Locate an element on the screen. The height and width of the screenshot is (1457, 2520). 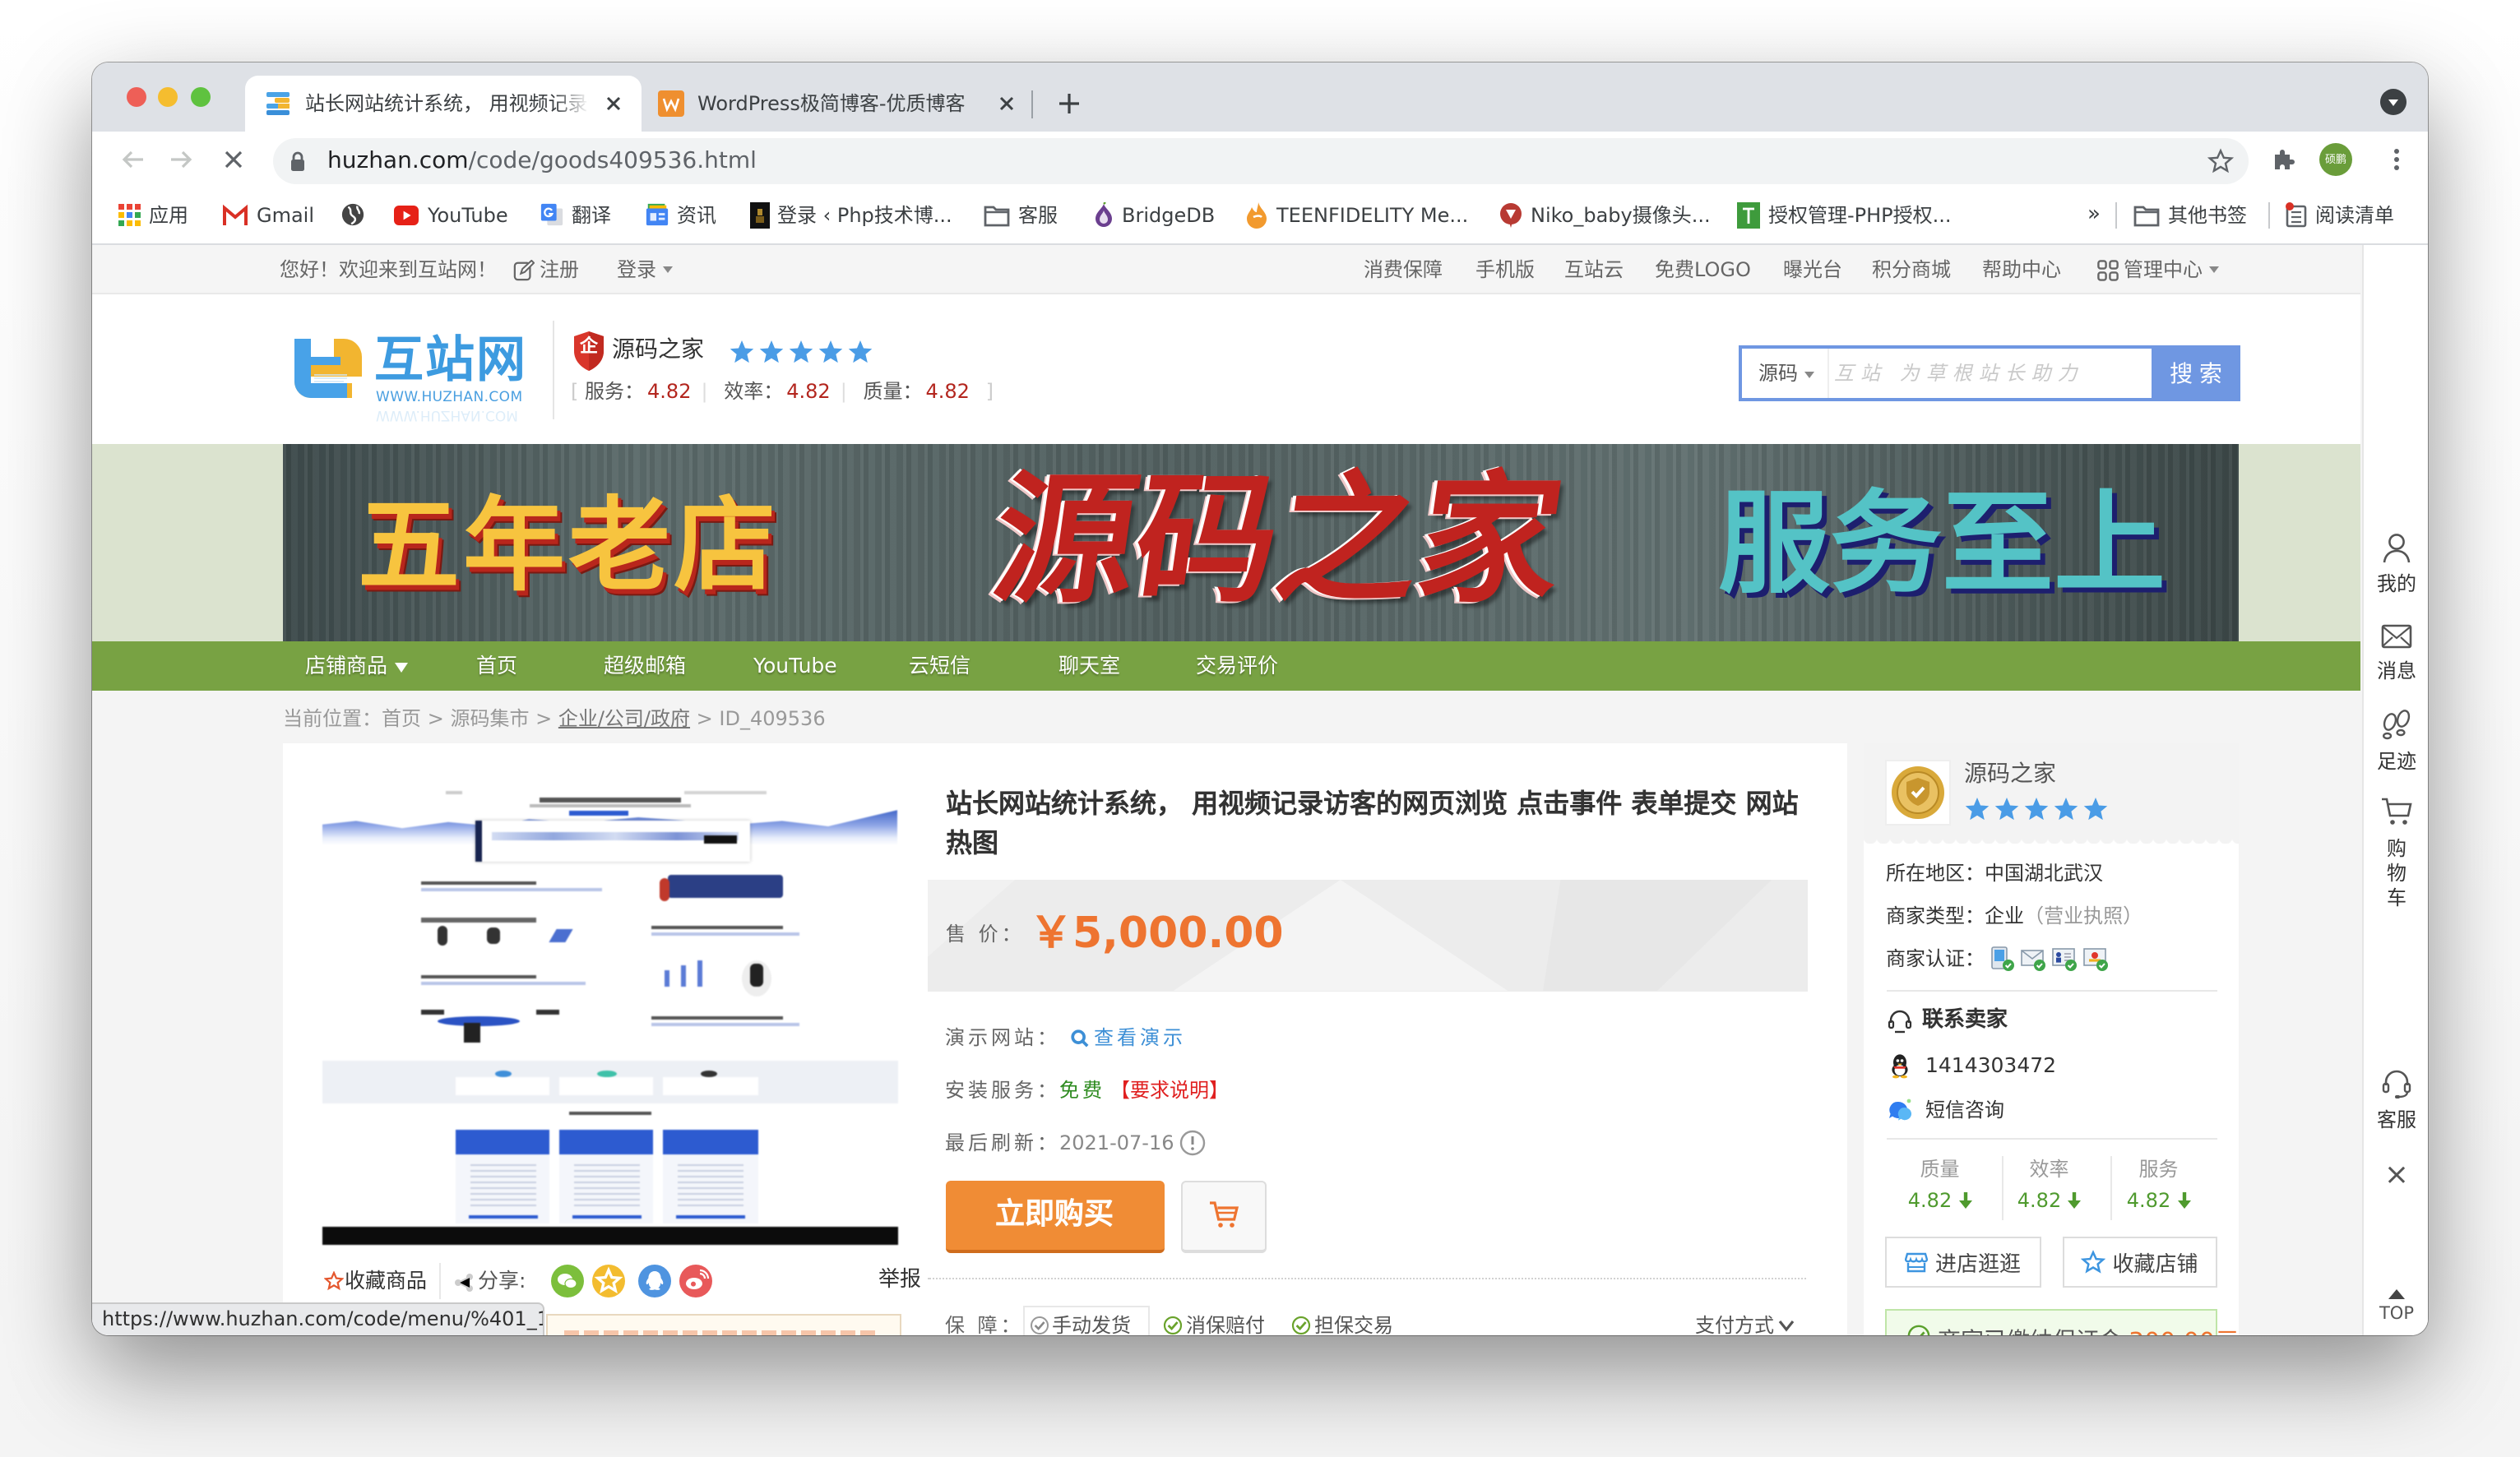
guarantee-escrow: 担保交易 is located at coordinates (1342, 1323).